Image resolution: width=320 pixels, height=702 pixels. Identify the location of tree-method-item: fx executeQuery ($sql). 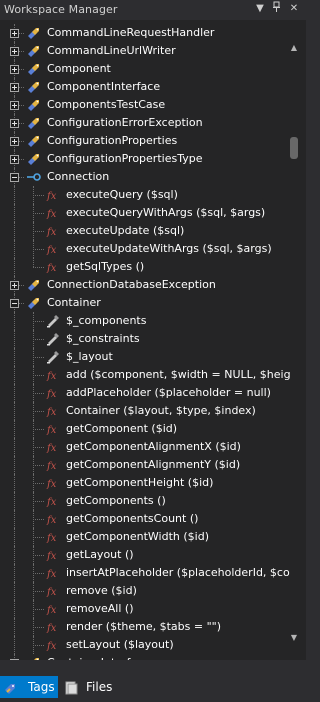
(141, 195).